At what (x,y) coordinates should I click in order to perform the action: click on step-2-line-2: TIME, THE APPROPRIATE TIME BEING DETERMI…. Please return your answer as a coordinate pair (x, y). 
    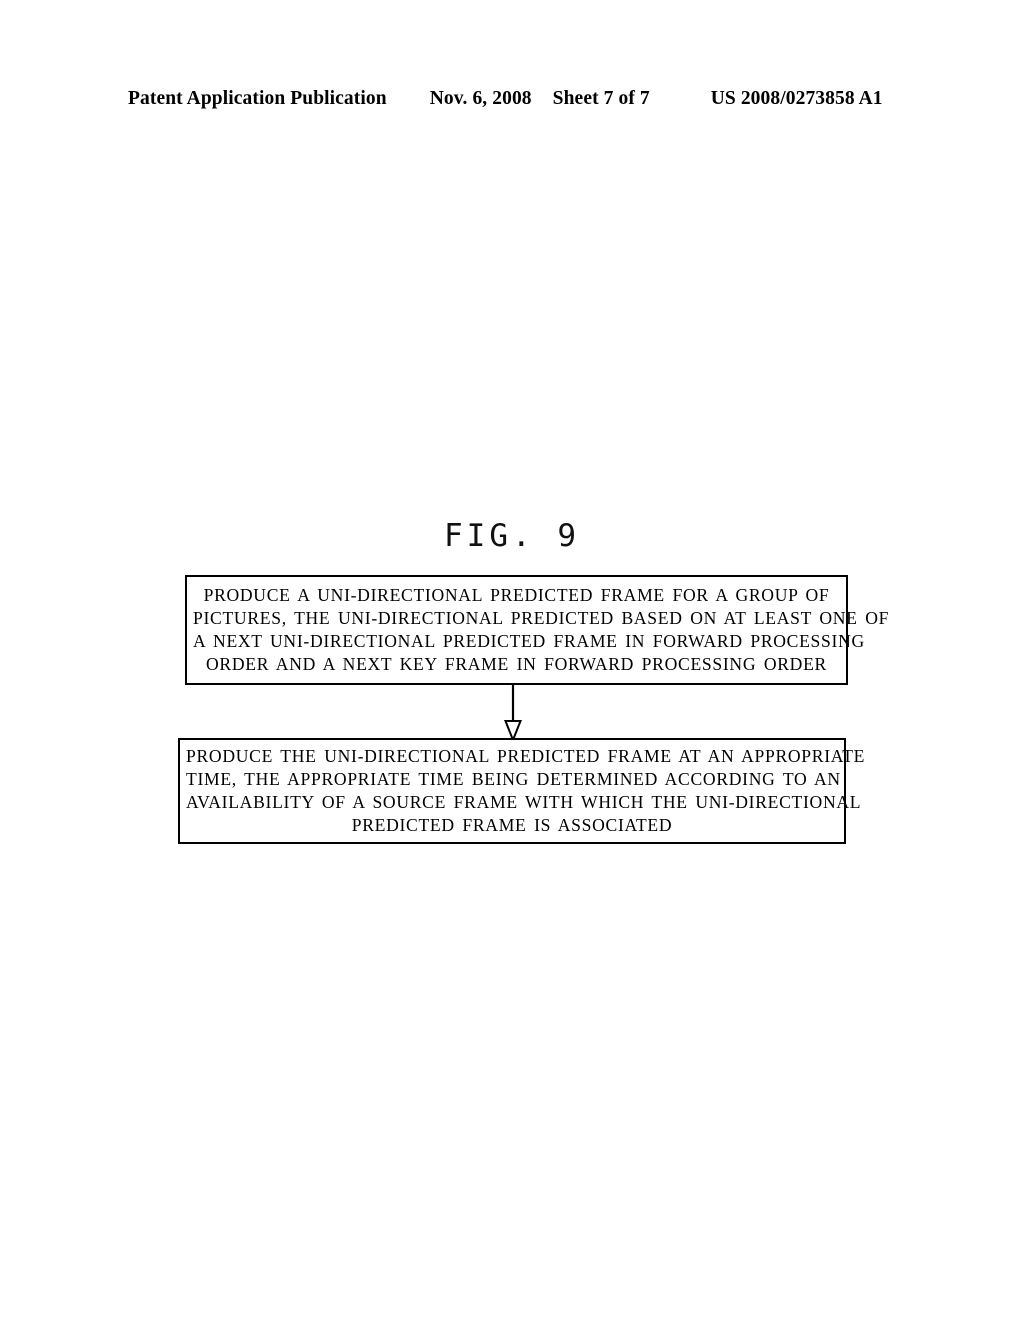
    Looking at the image, I should click on (513, 779).